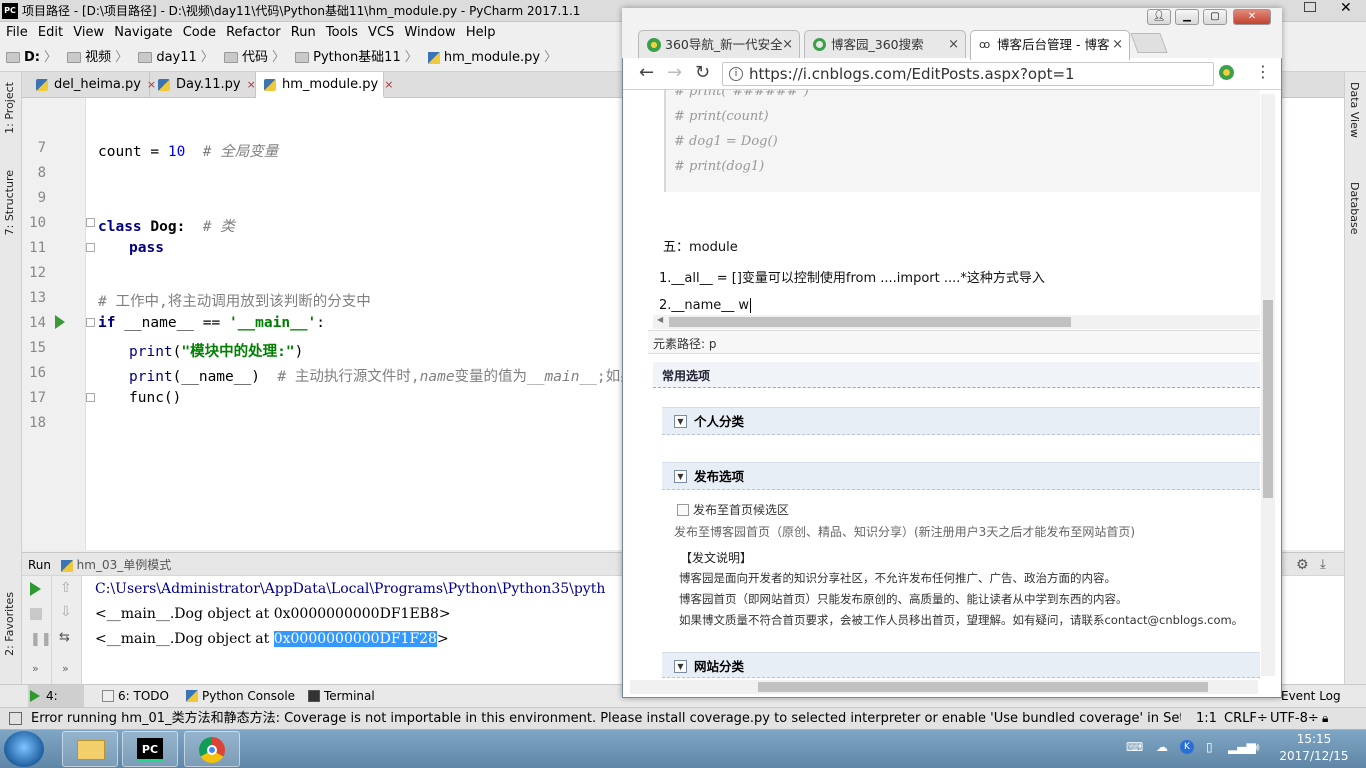 Image resolution: width=1366 pixels, height=768 pixels. What do you see at coordinates (355, 639) in the screenshot?
I see `selected-text: 0x0000000000DF1F28` at bounding box center [355, 639].